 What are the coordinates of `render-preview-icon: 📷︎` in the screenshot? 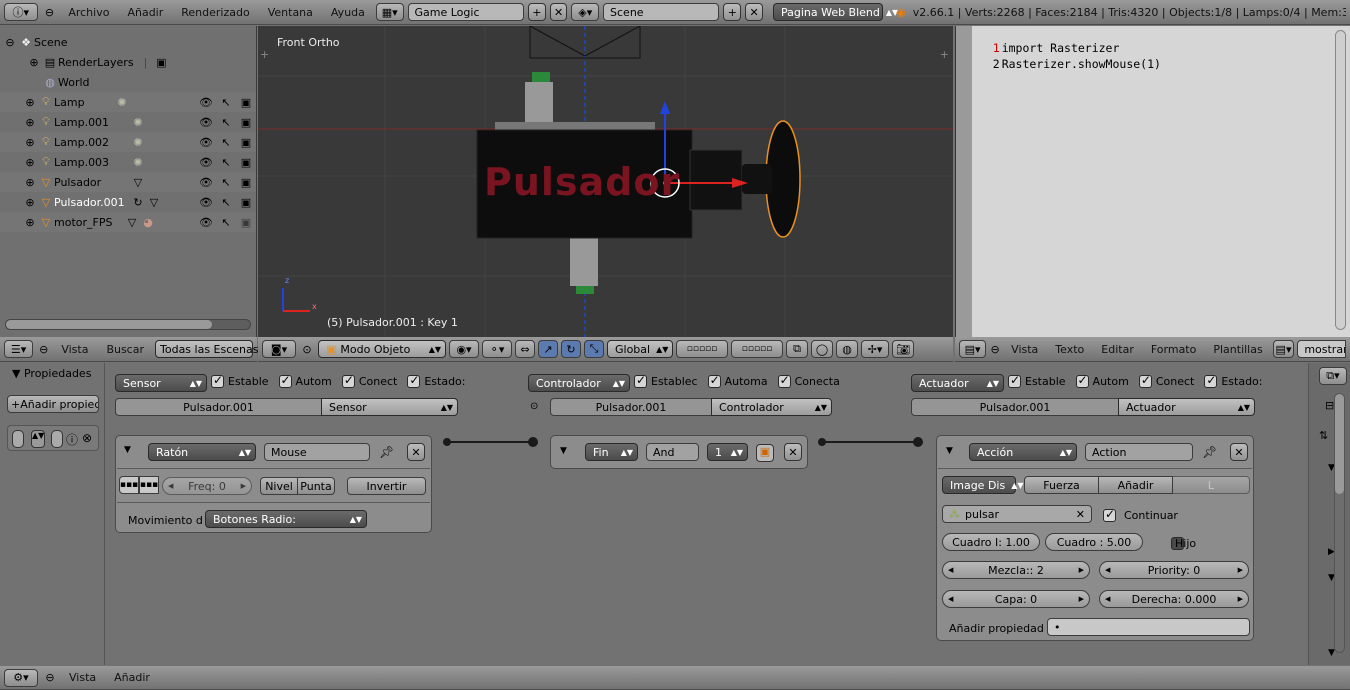 It's located at (903, 349).